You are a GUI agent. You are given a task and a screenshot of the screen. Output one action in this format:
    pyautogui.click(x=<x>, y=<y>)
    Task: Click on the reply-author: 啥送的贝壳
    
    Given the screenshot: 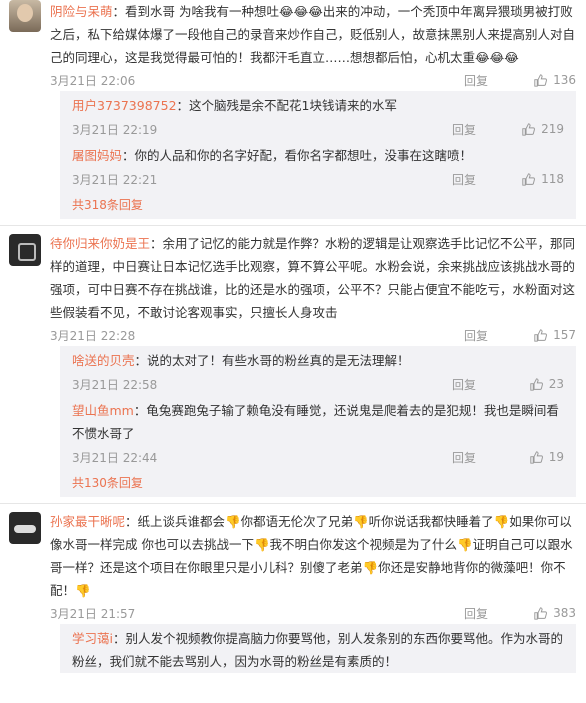 What is the action you would take?
    pyautogui.click(x=103, y=360)
    